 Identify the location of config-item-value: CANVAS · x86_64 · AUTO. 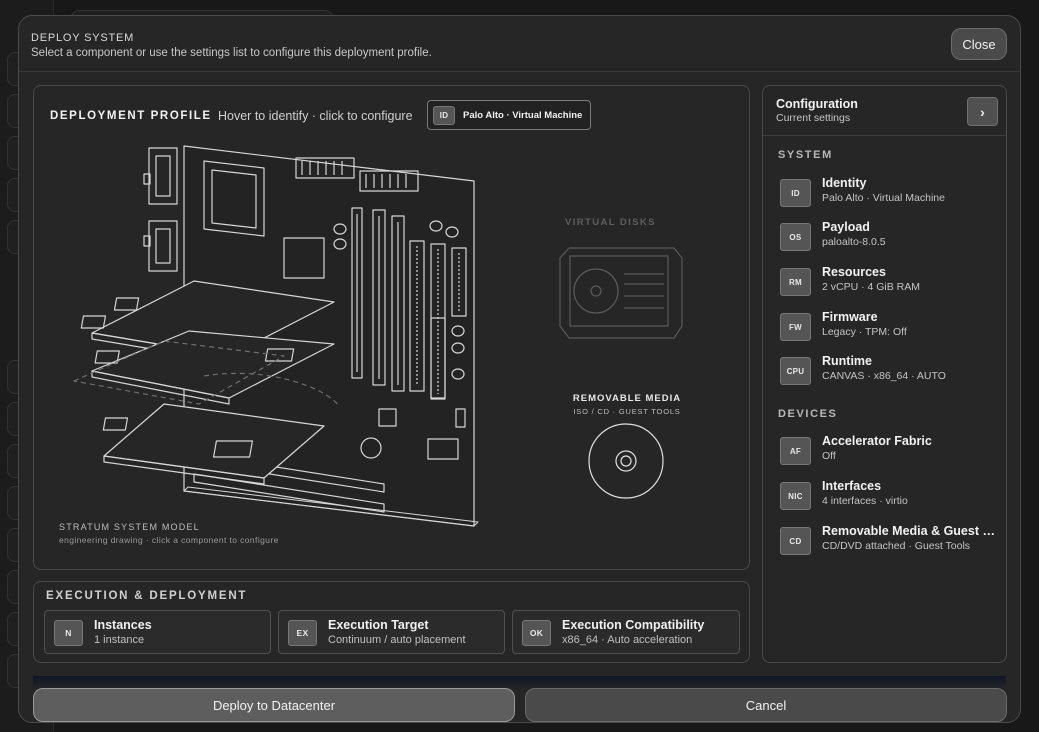
(884, 376).